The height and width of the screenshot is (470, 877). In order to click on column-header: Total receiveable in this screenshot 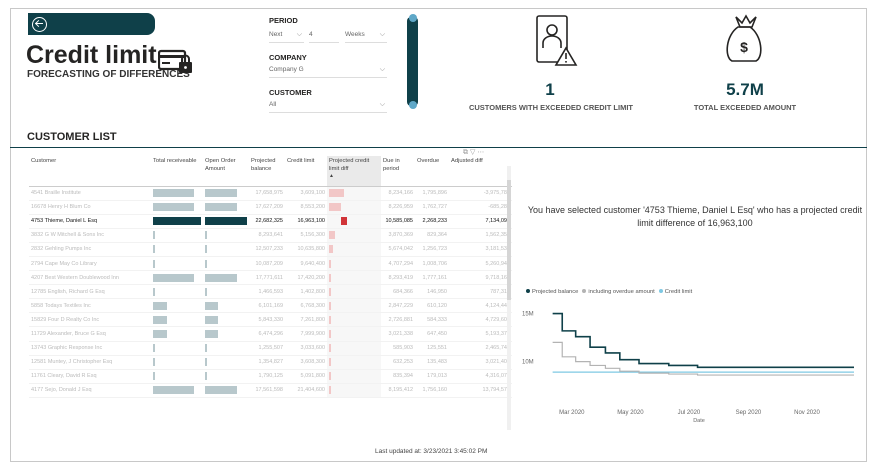, I will do `click(177, 171)`.